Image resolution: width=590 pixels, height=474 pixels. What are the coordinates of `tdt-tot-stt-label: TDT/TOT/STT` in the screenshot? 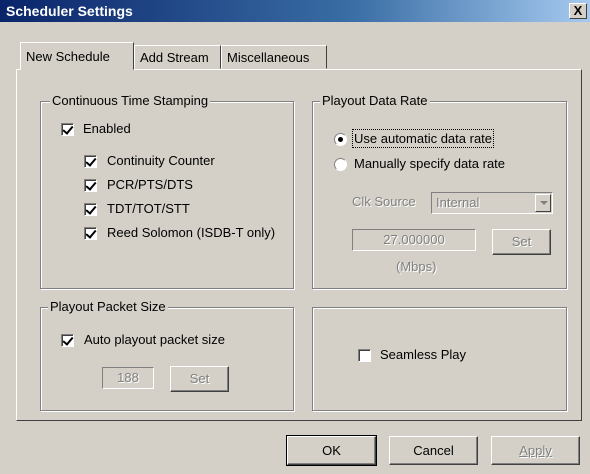 It's located at (148, 208).